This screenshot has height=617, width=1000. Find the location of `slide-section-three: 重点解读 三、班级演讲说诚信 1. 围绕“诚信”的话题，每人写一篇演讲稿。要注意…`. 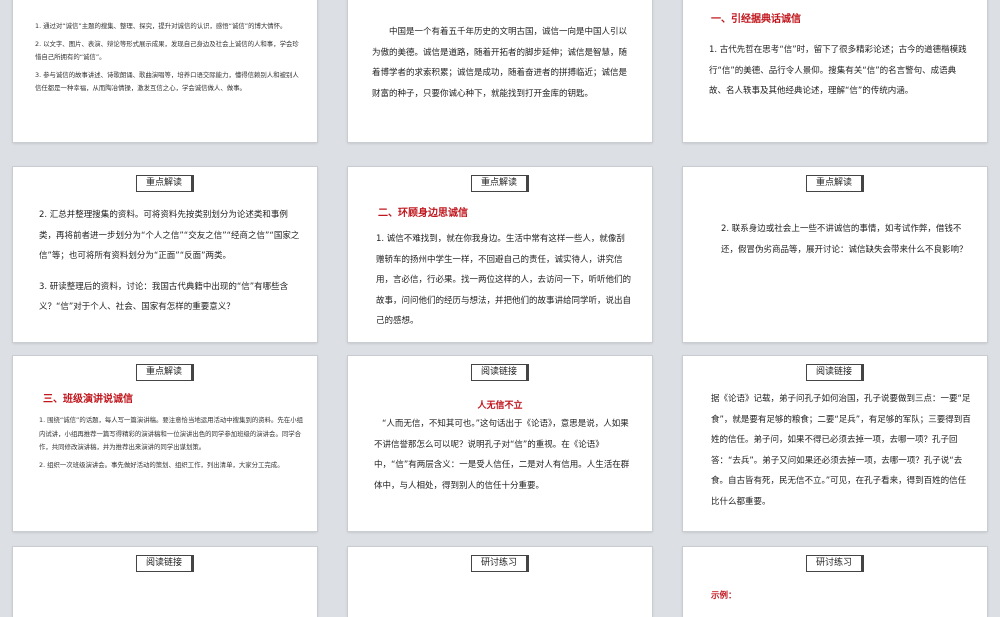

slide-section-three: 重点解读 三、班级演讲说诚信 1. 围绕“诚信”的话题，每人写一篇演讲稿。要注意… is located at coordinates (165, 443).